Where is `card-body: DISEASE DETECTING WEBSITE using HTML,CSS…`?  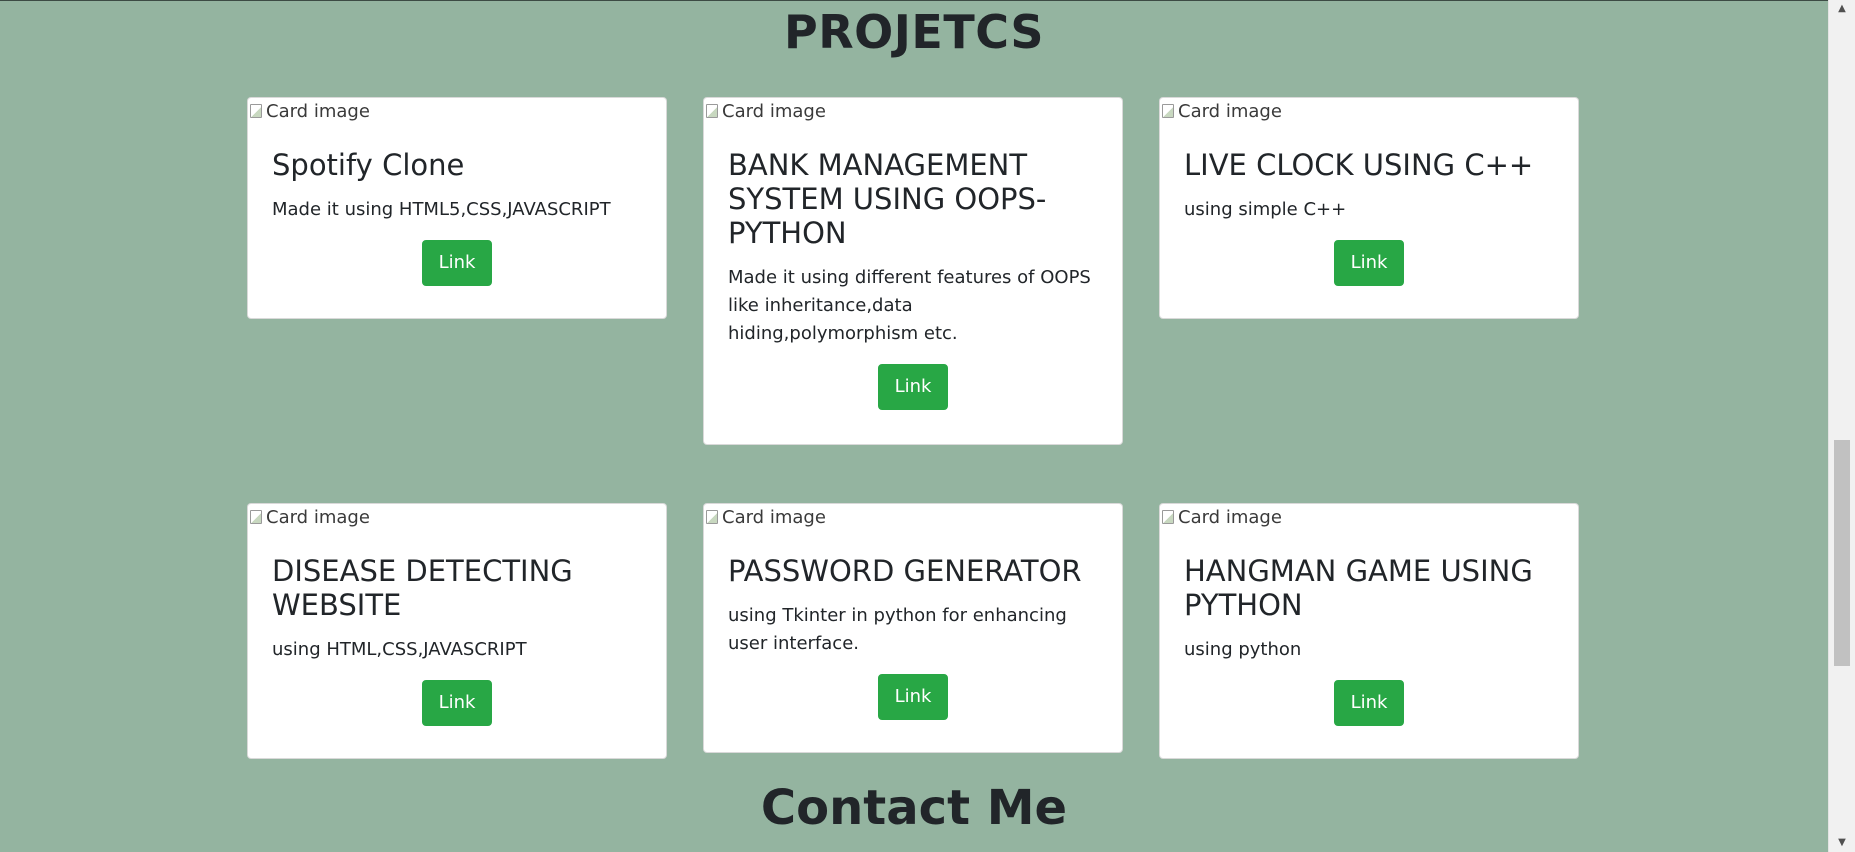 card-body: DISEASE DETECTING WEBSITE using HTML,CSS… is located at coordinates (457, 641).